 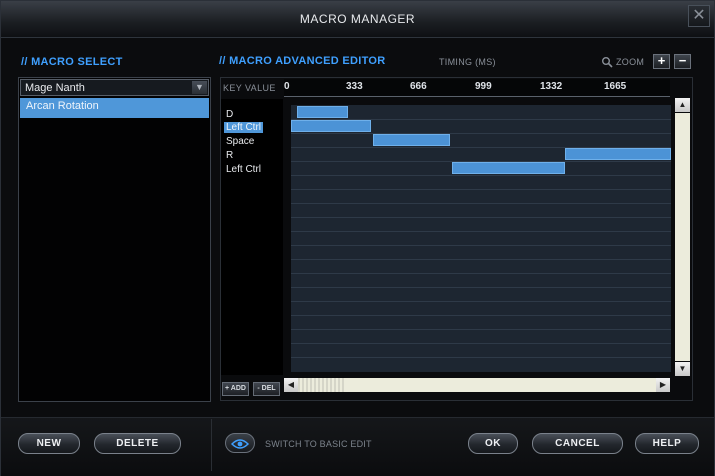 What do you see at coordinates (411, 140) in the screenshot?
I see `timeline-block-space` at bounding box center [411, 140].